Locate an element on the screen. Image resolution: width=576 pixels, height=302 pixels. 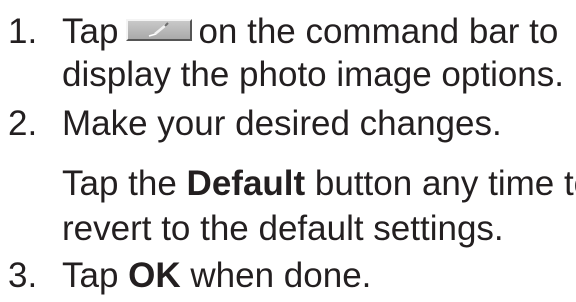
step-2-note-line-1: Tap the Default button any time to is located at coordinates (319, 184).